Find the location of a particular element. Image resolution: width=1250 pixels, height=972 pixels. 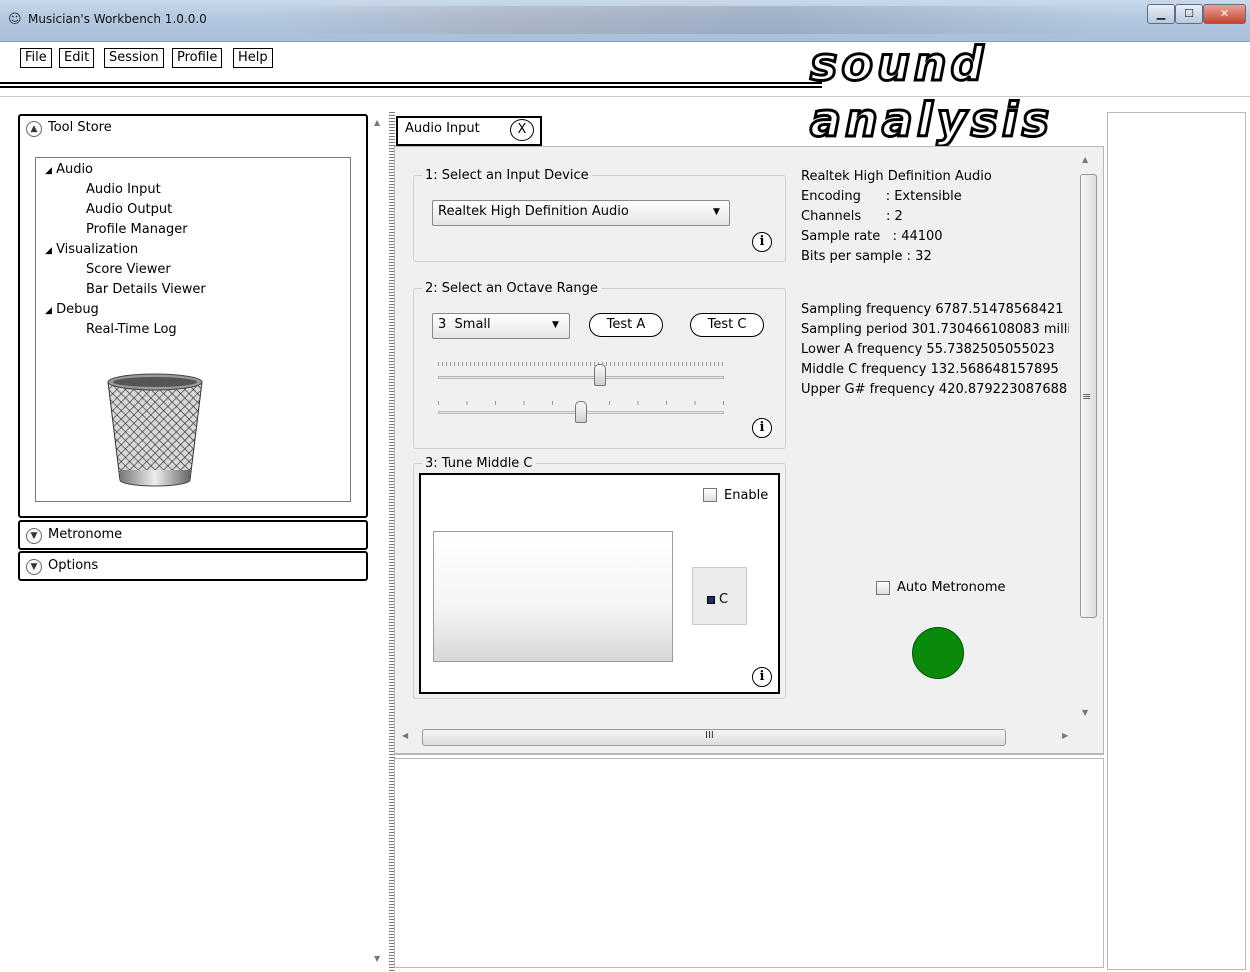

tab-close-button: X is located at coordinates (522, 130).